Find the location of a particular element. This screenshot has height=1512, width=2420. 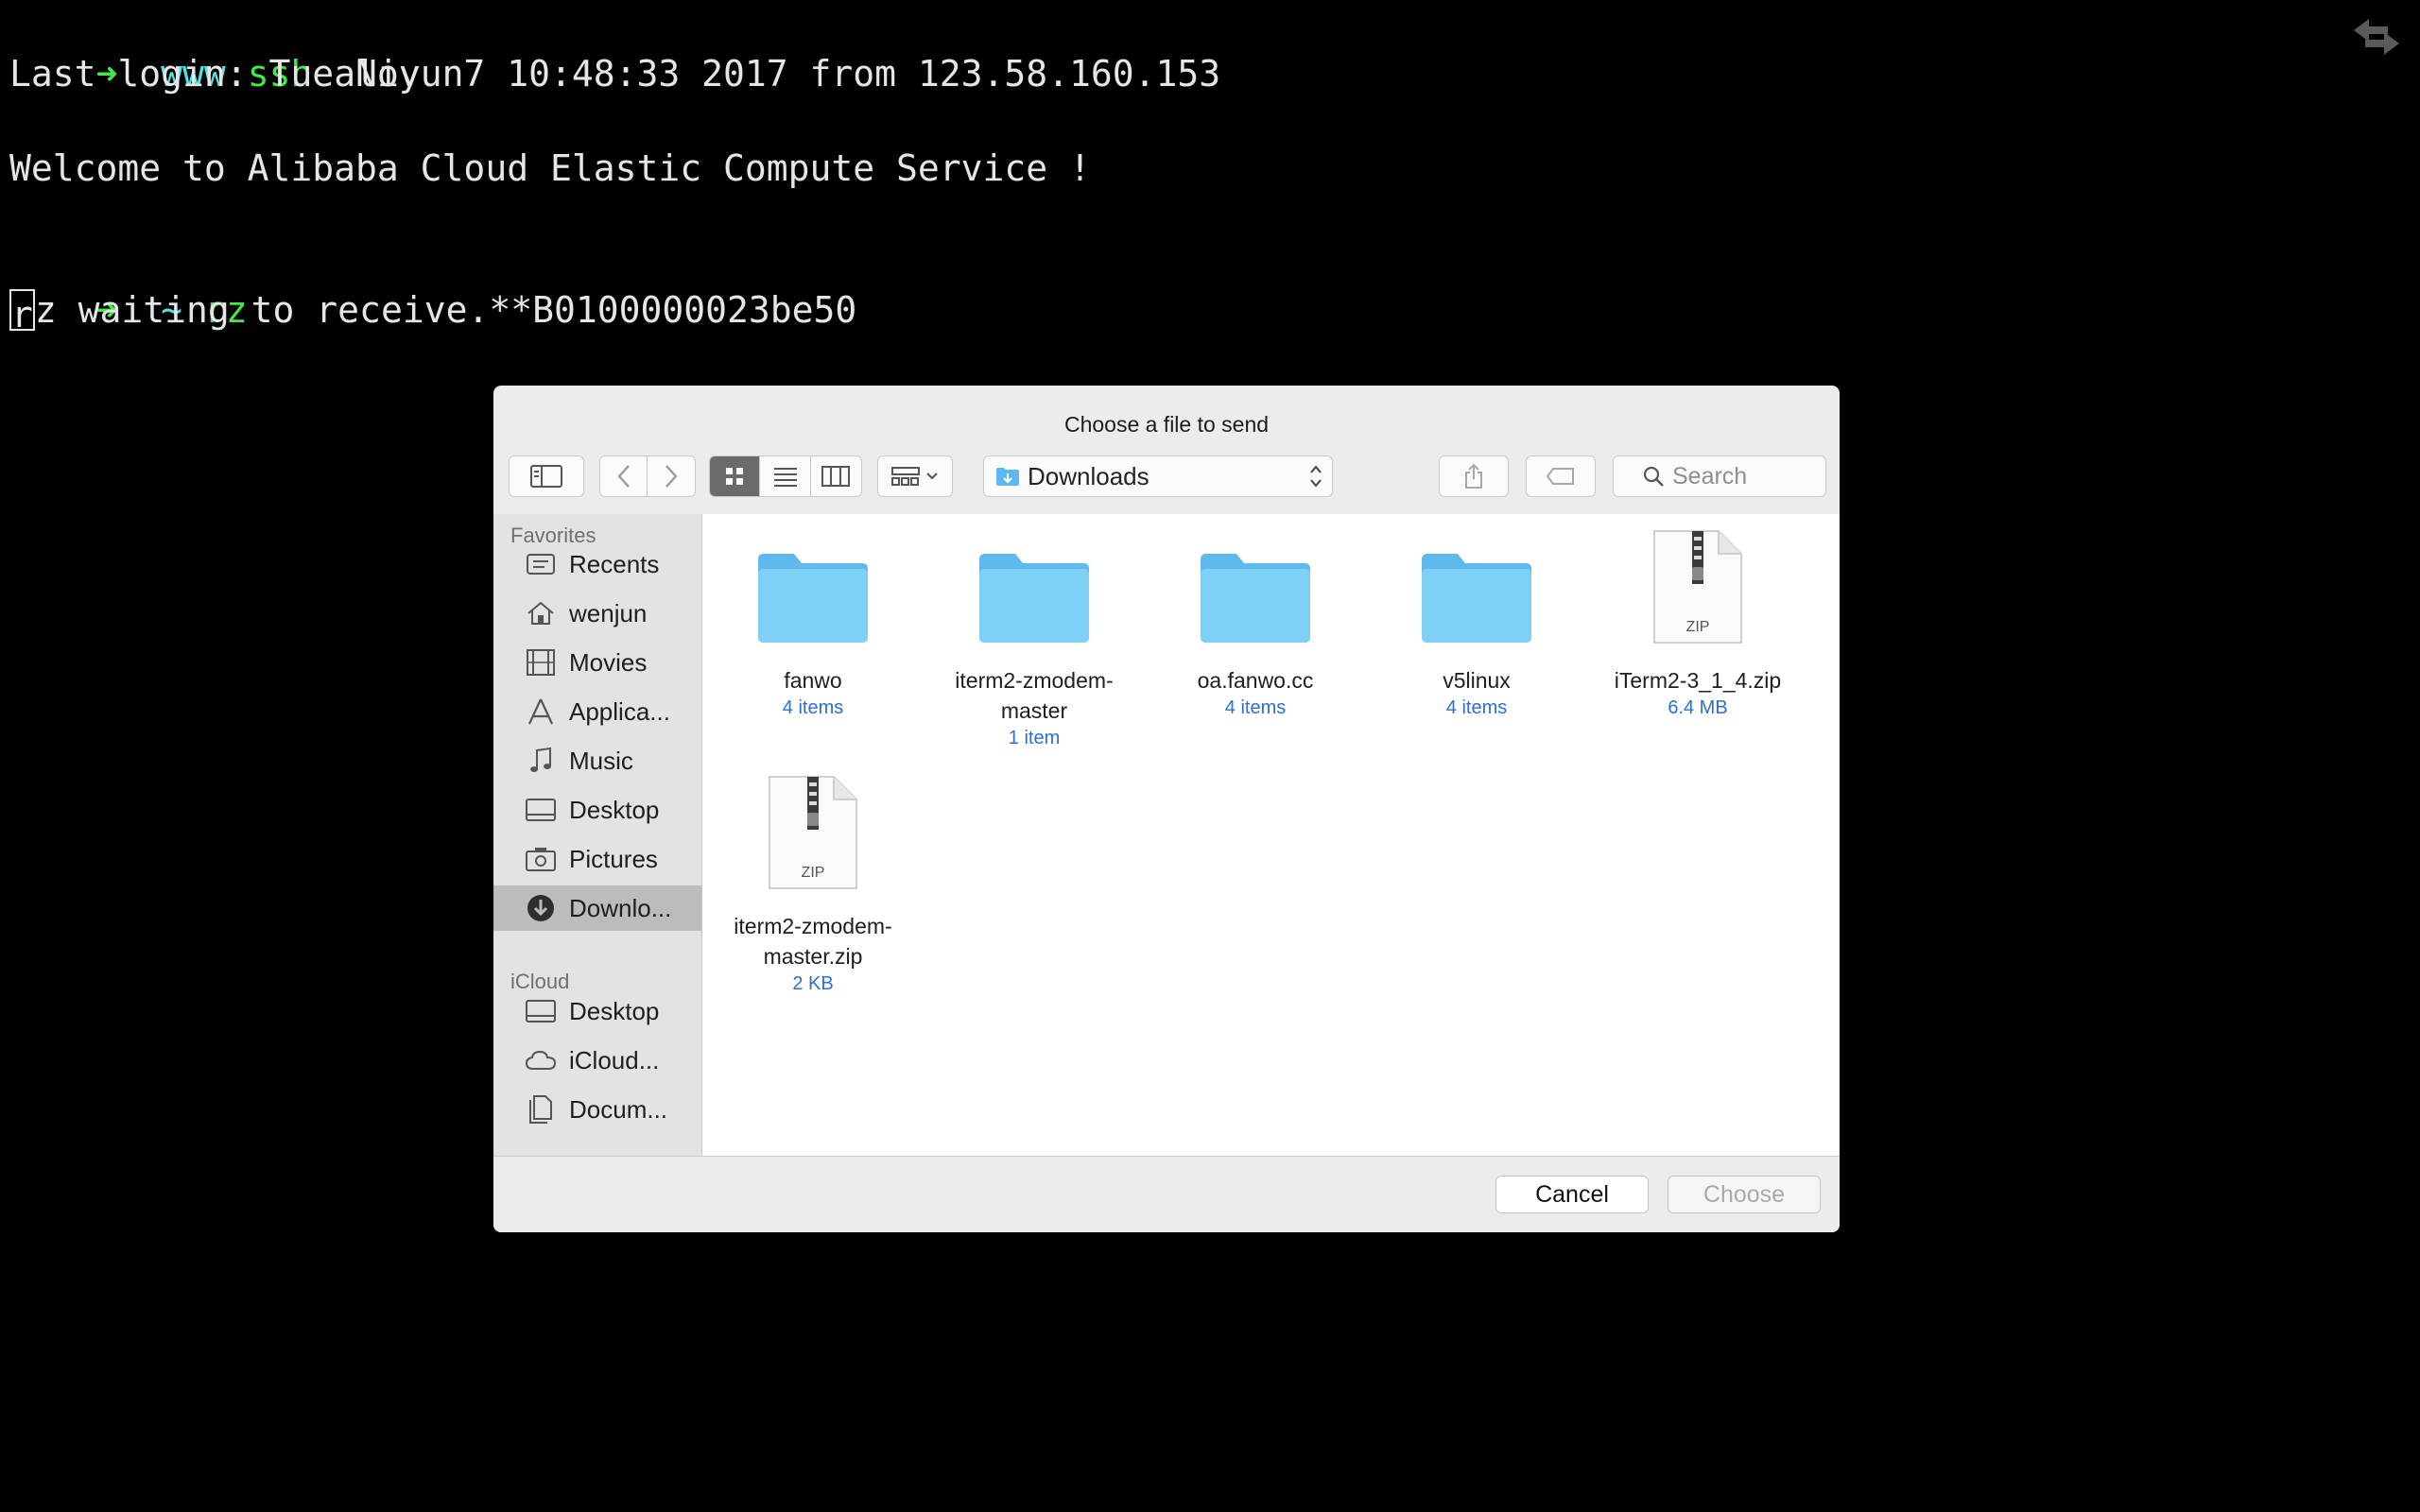

group-by-button is located at coordinates (915, 476).